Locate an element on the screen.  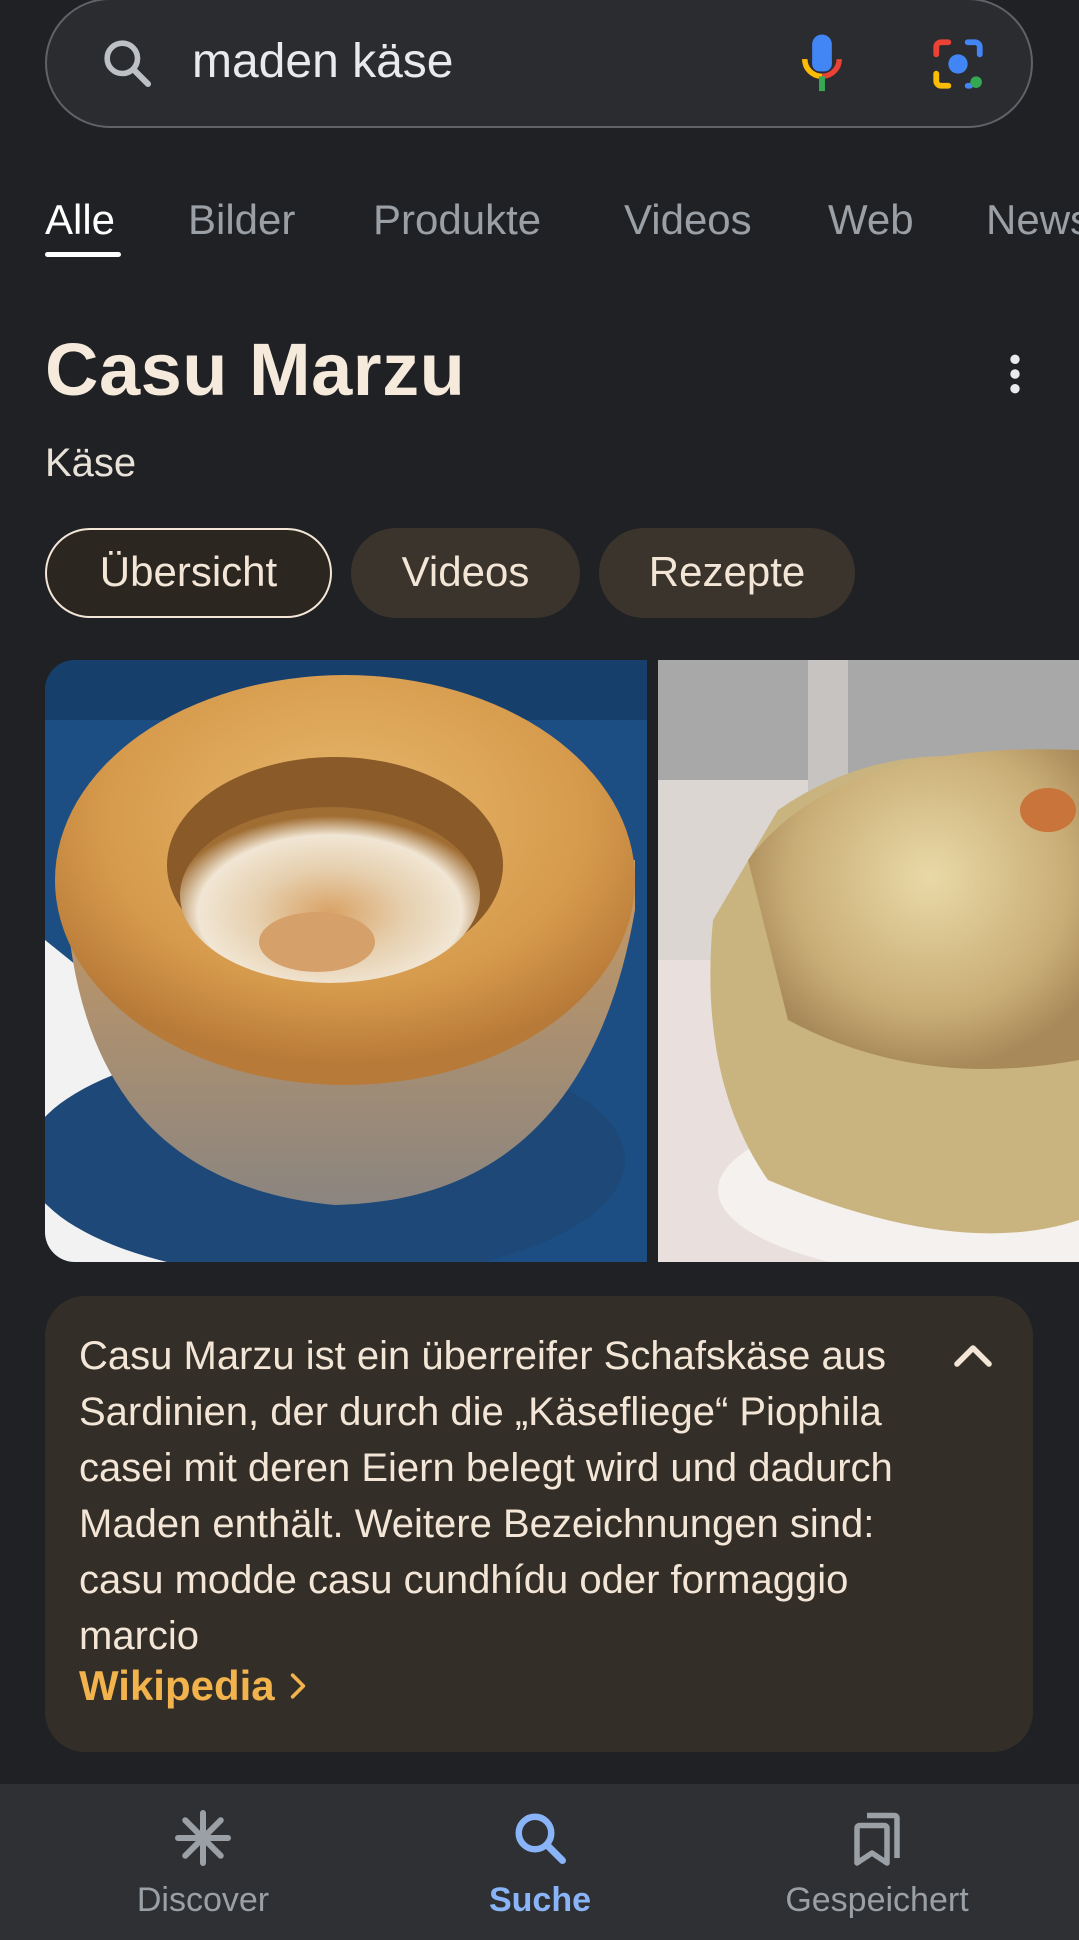
chip-videos: Videos is located at coordinates (465, 573).